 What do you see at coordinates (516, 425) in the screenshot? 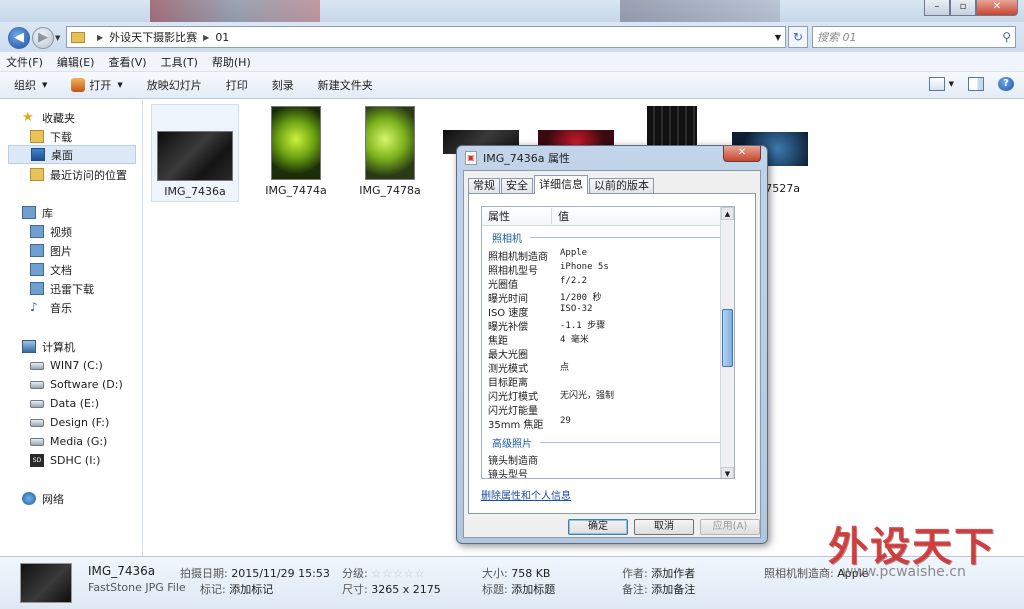
I see `property-name: 35mm 焦距` at bounding box center [516, 425].